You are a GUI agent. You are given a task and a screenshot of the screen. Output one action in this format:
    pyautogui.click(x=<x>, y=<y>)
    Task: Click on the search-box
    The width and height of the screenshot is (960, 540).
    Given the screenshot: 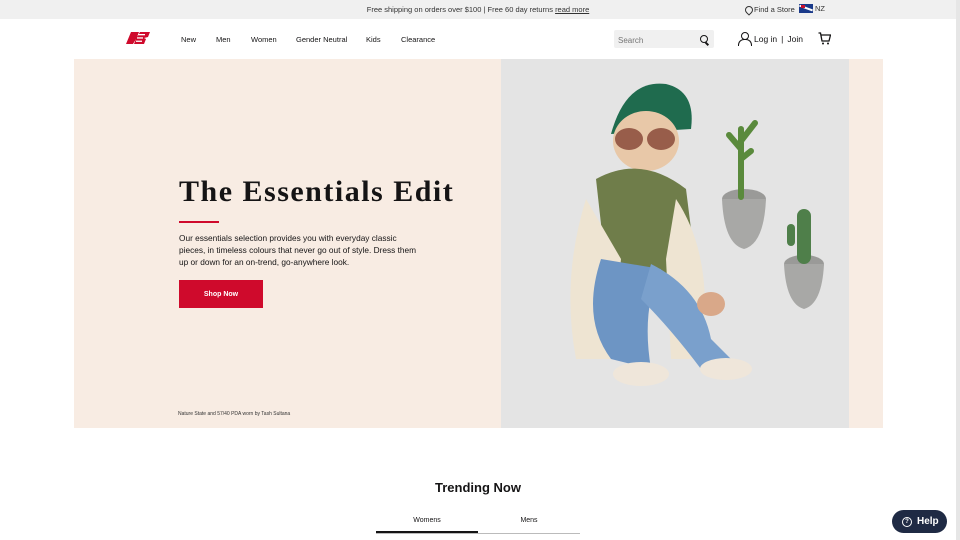 What is the action you would take?
    pyautogui.click(x=664, y=40)
    